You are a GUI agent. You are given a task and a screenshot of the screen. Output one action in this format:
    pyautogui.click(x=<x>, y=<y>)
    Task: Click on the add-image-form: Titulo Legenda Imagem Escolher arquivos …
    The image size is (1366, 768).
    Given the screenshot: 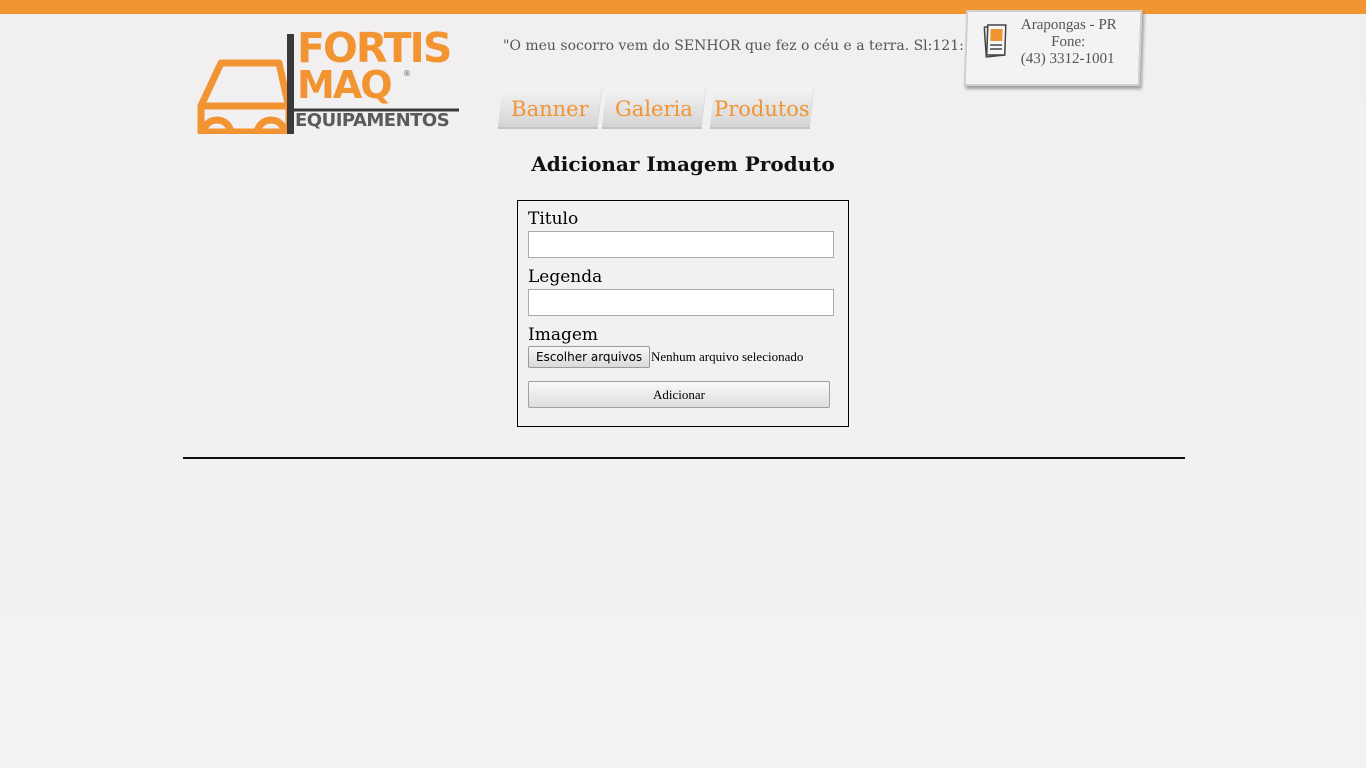 What is the action you would take?
    pyautogui.click(x=683, y=313)
    